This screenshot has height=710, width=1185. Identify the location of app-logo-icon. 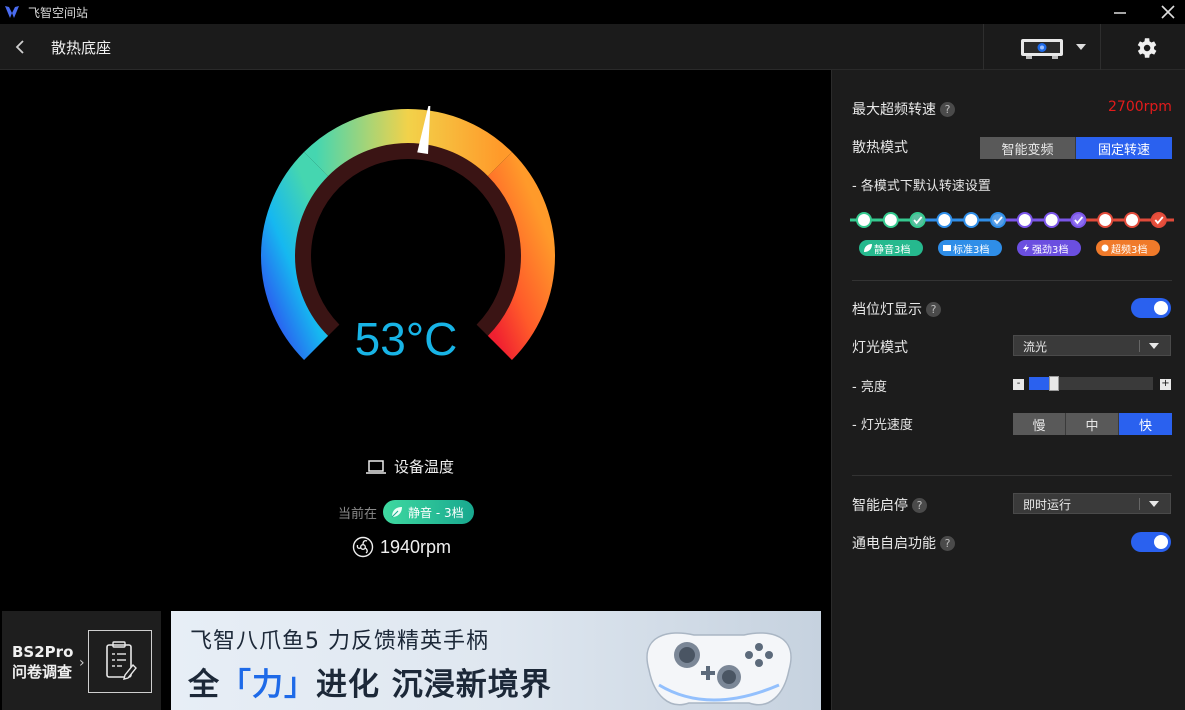
(12, 12).